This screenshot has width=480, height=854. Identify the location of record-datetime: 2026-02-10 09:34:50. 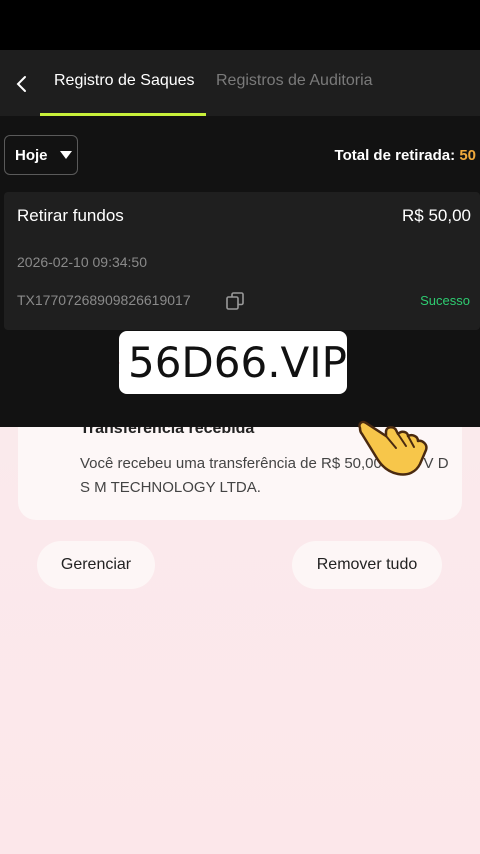
(82, 262).